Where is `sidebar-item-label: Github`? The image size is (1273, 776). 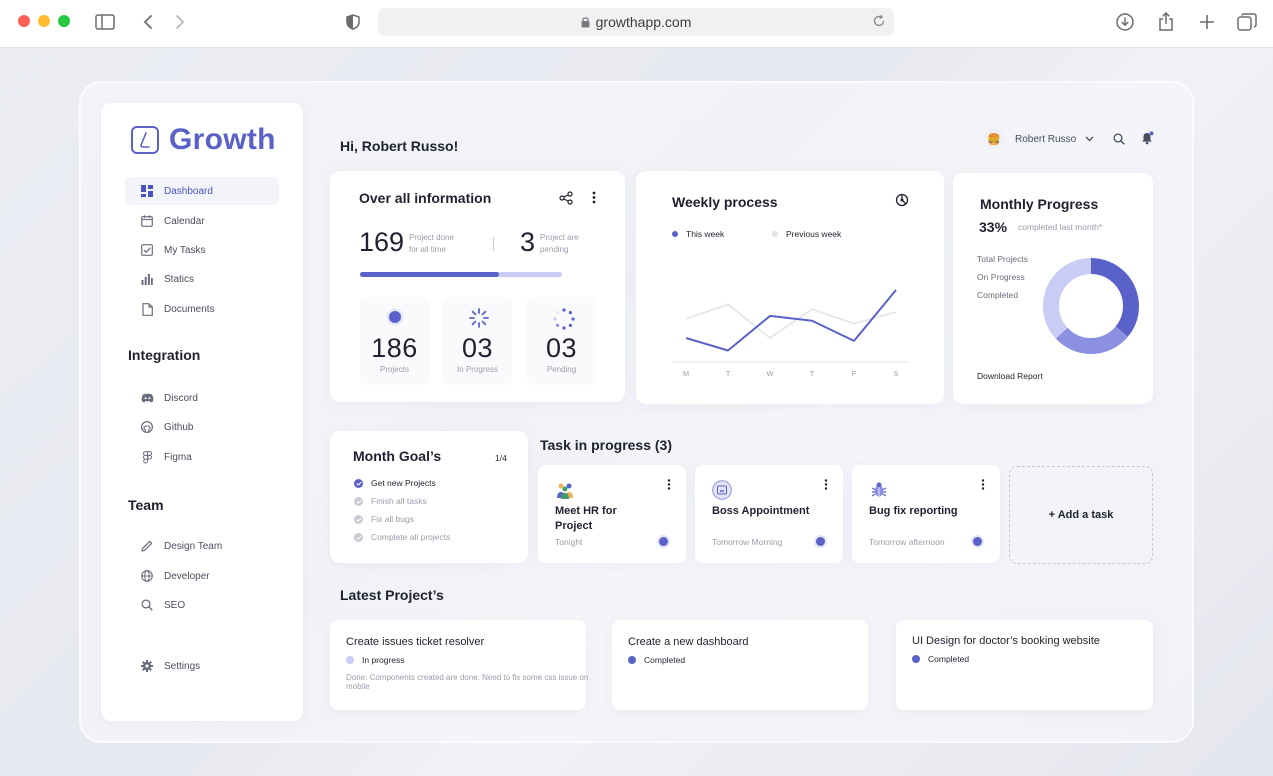 sidebar-item-label: Github is located at coordinates (179, 427).